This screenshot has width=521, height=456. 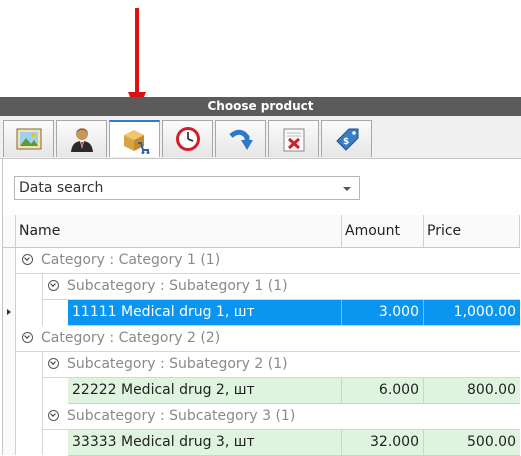 What do you see at coordinates (347, 189) in the screenshot?
I see `chevron-down-icon` at bounding box center [347, 189].